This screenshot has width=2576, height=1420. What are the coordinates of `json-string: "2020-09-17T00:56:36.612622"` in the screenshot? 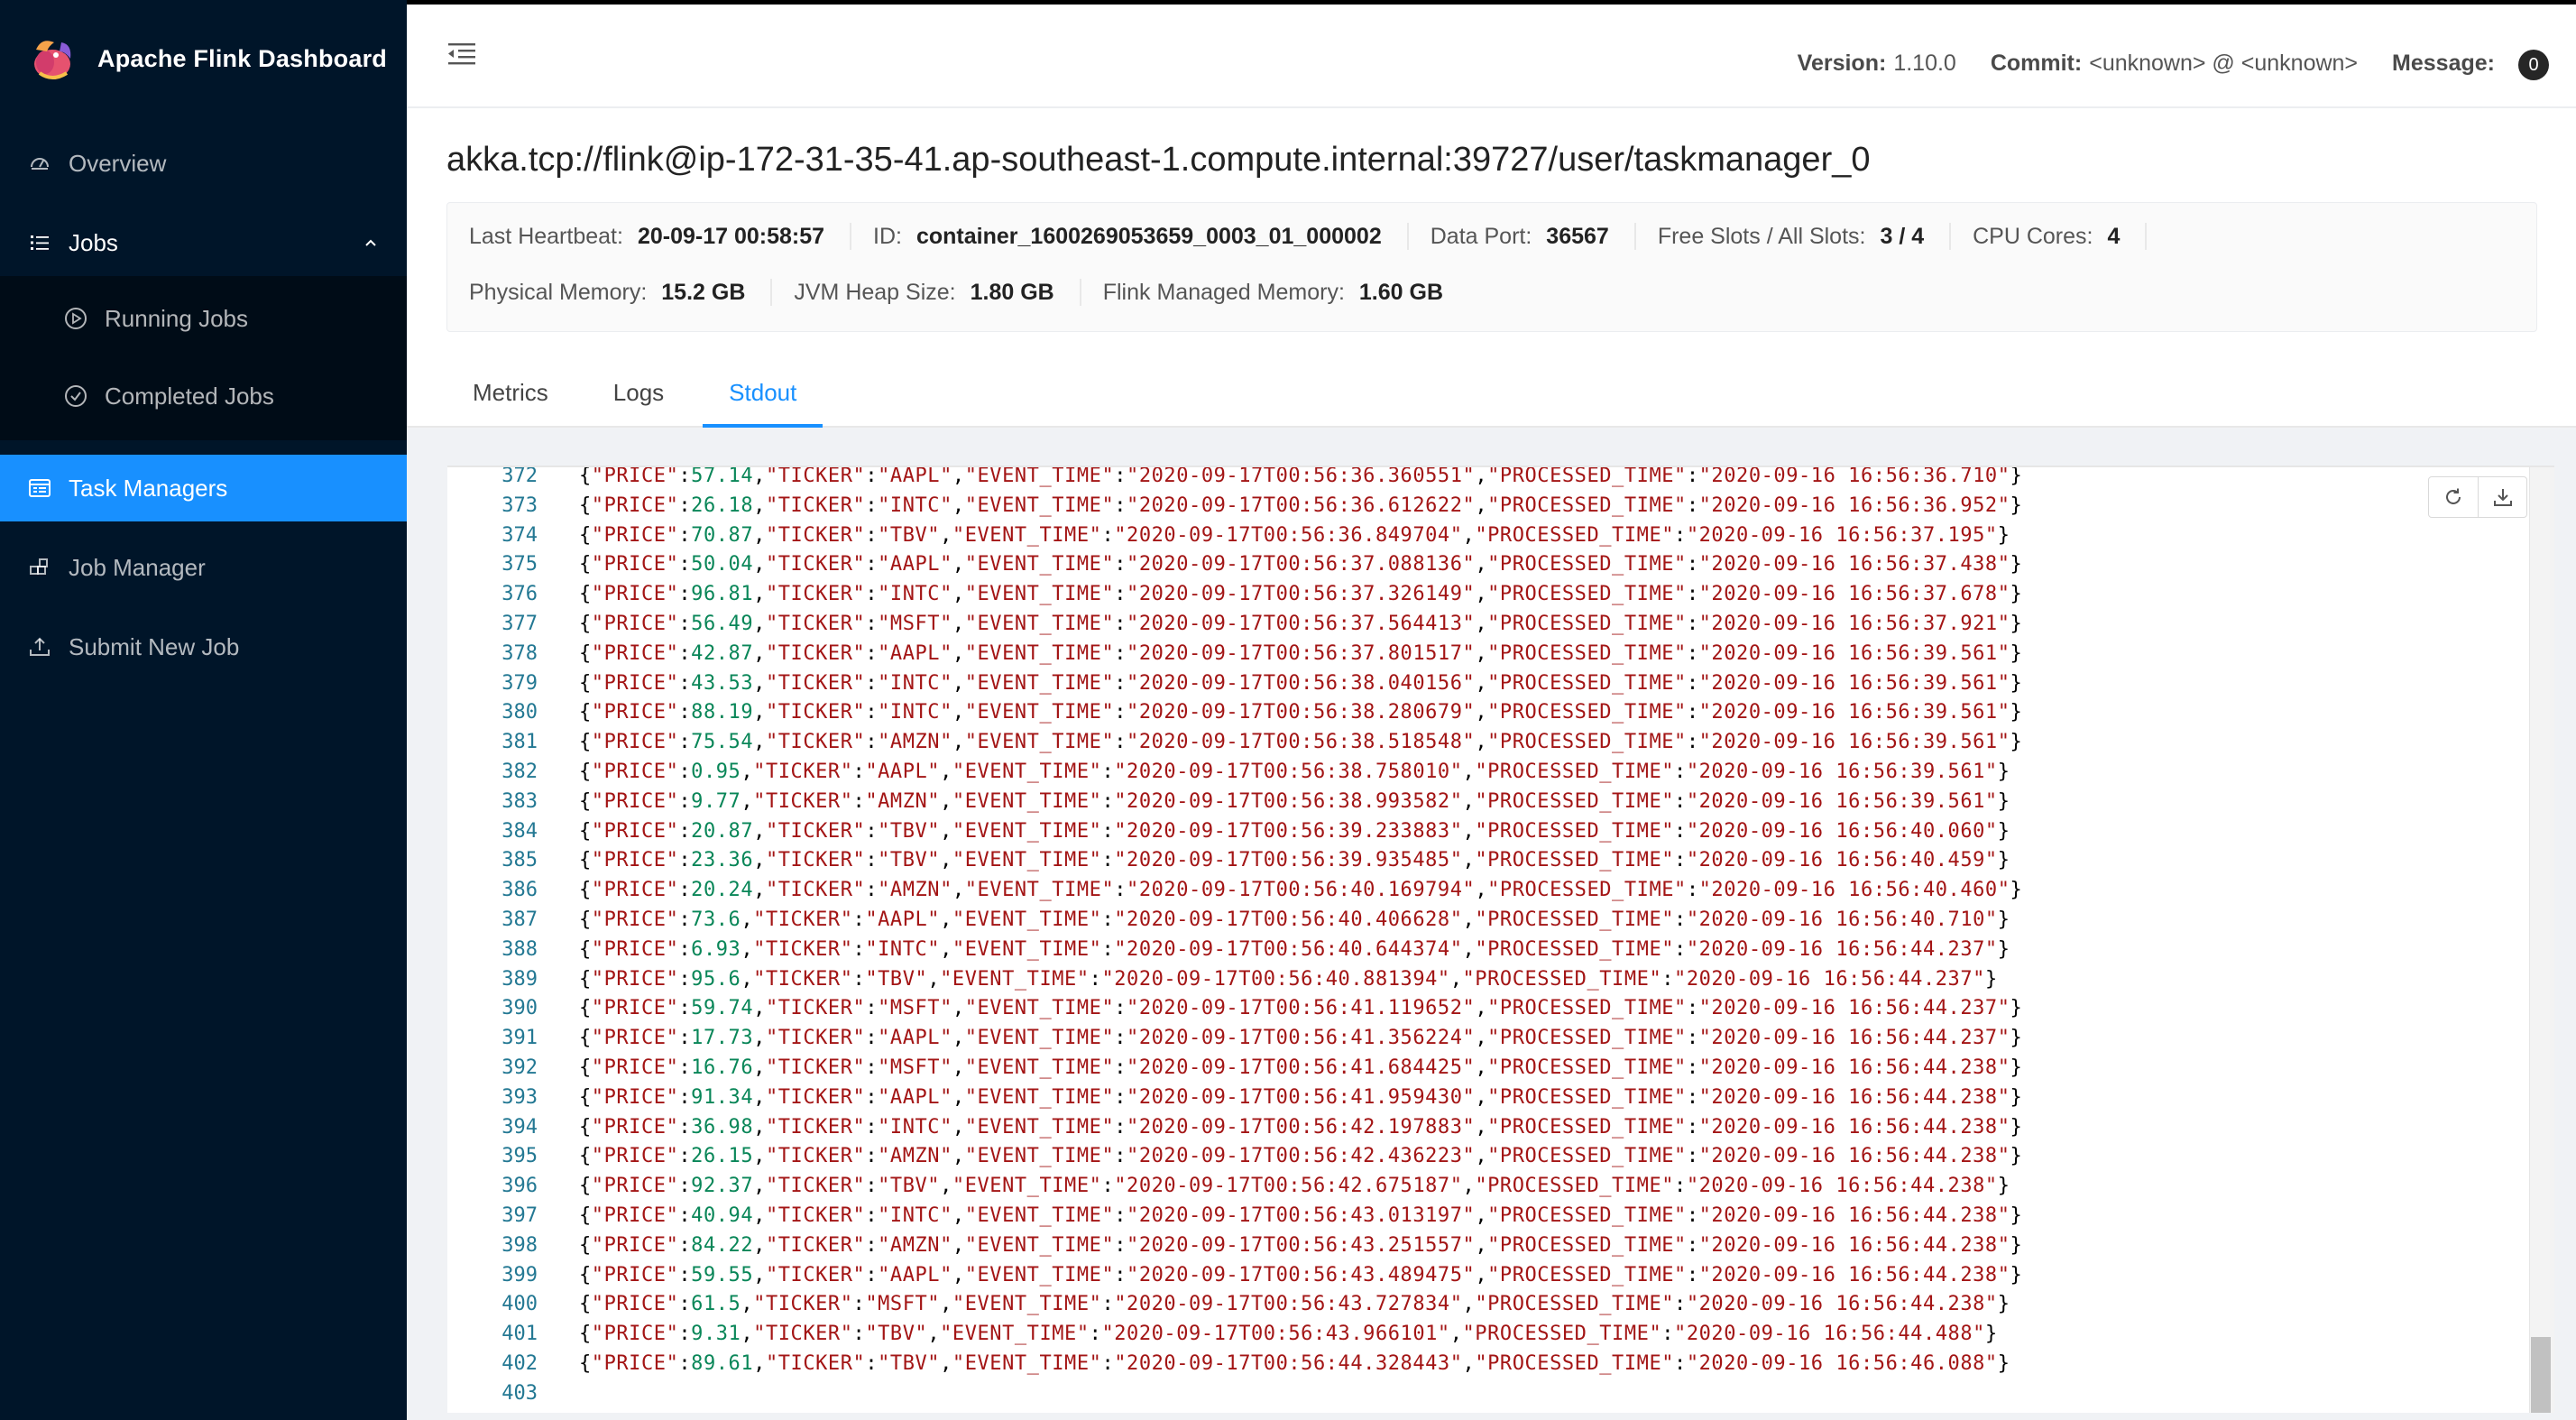 It's located at (1302, 505).